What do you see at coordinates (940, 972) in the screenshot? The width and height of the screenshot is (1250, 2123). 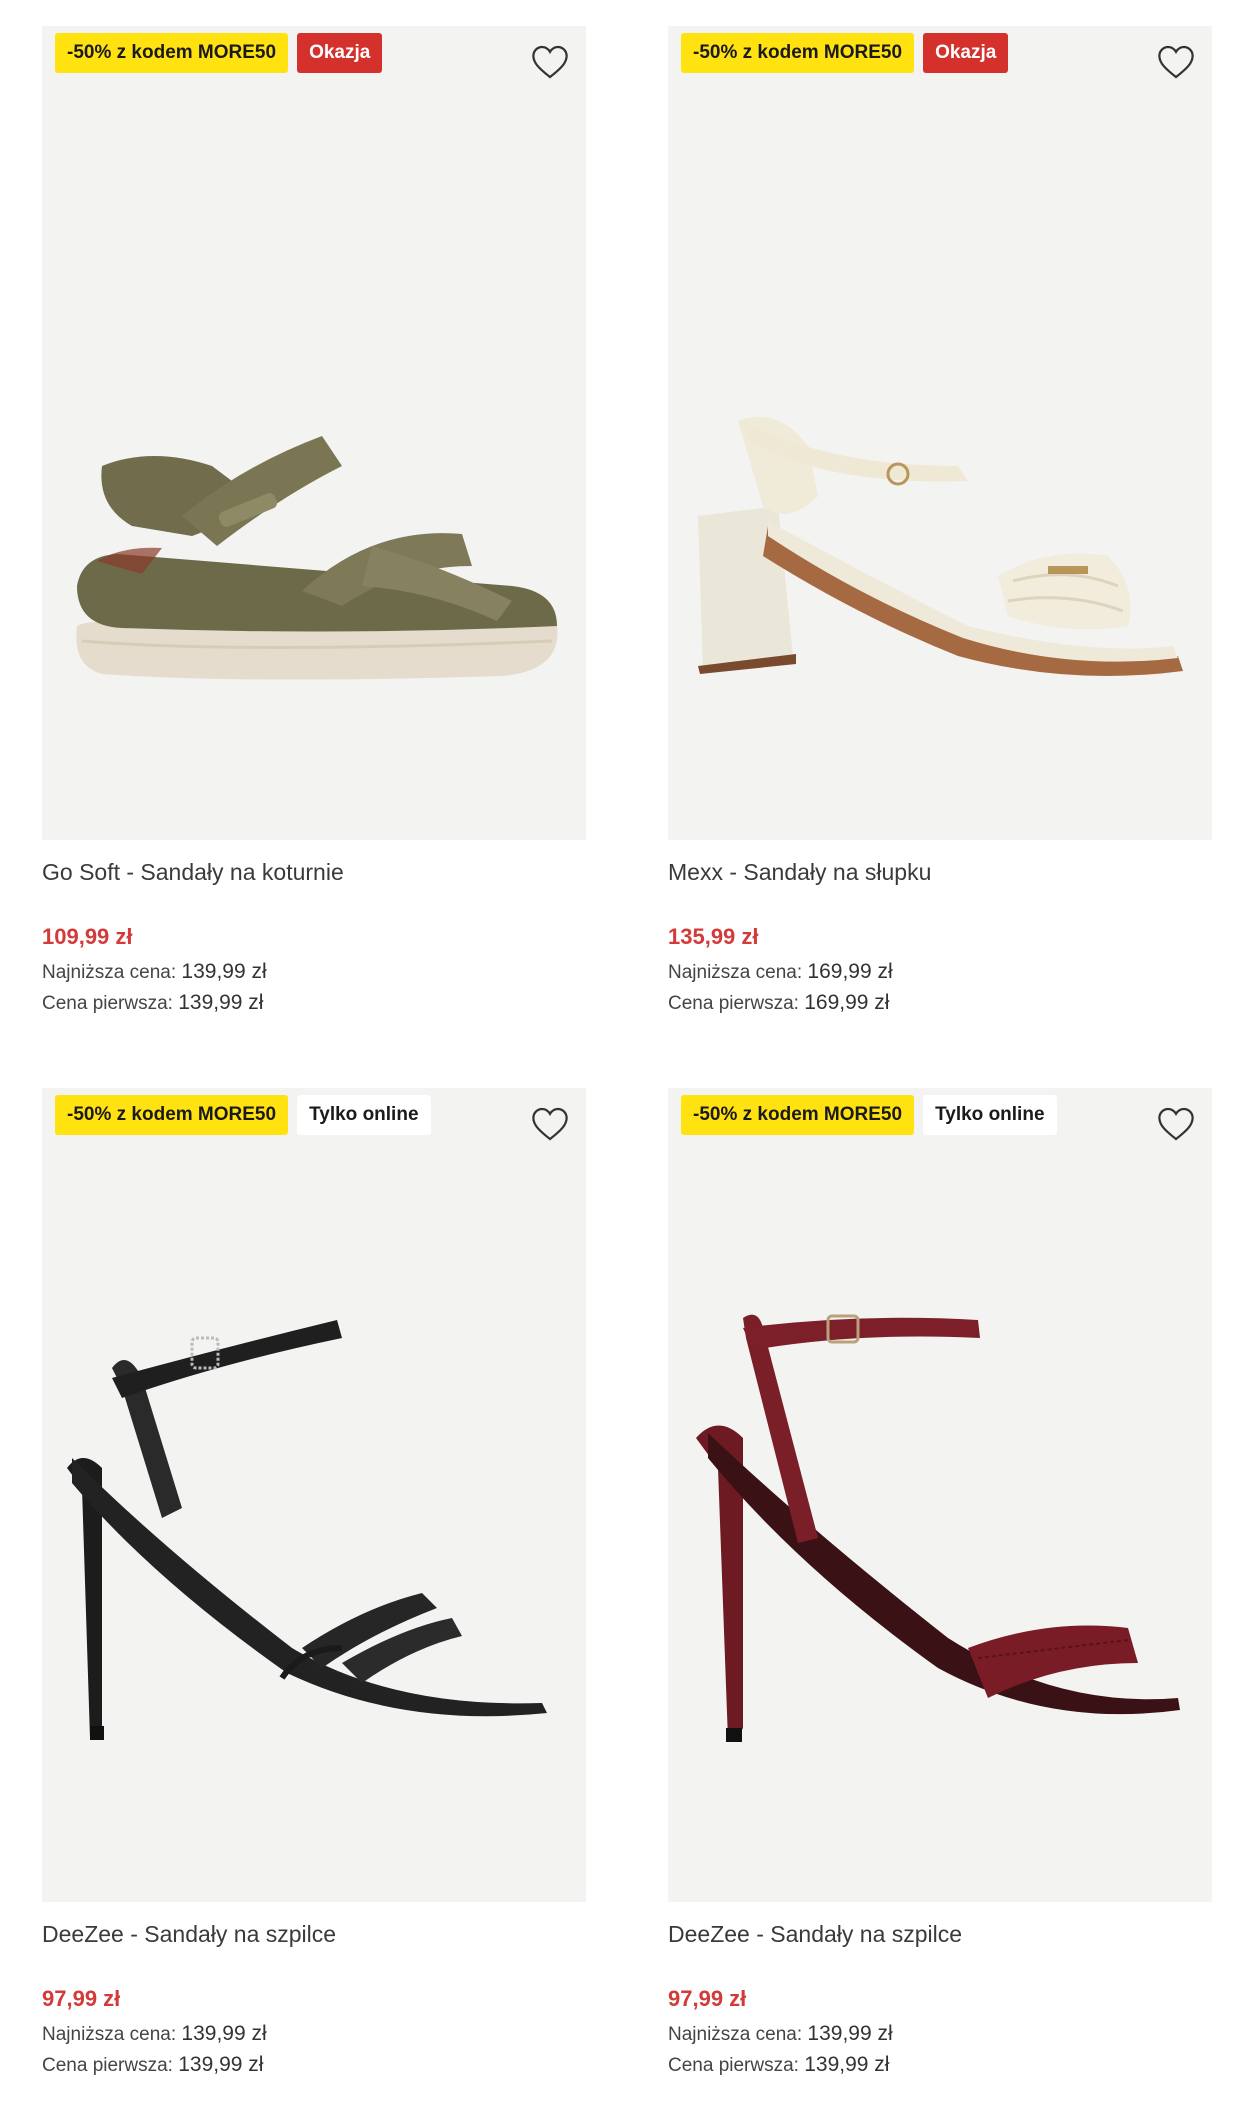 I see `lowest-price-row: Najniższa cena: 169,99 zł` at bounding box center [940, 972].